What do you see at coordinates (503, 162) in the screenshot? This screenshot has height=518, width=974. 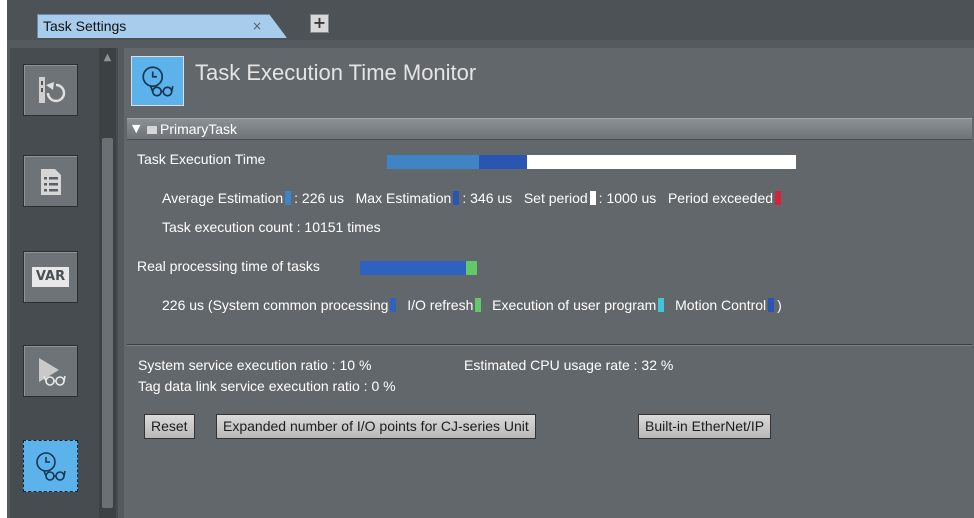 I see `max-estimation-bar` at bounding box center [503, 162].